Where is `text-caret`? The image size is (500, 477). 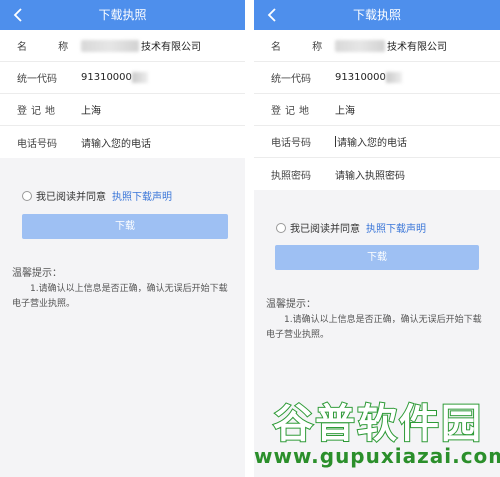 text-caret is located at coordinates (335, 141).